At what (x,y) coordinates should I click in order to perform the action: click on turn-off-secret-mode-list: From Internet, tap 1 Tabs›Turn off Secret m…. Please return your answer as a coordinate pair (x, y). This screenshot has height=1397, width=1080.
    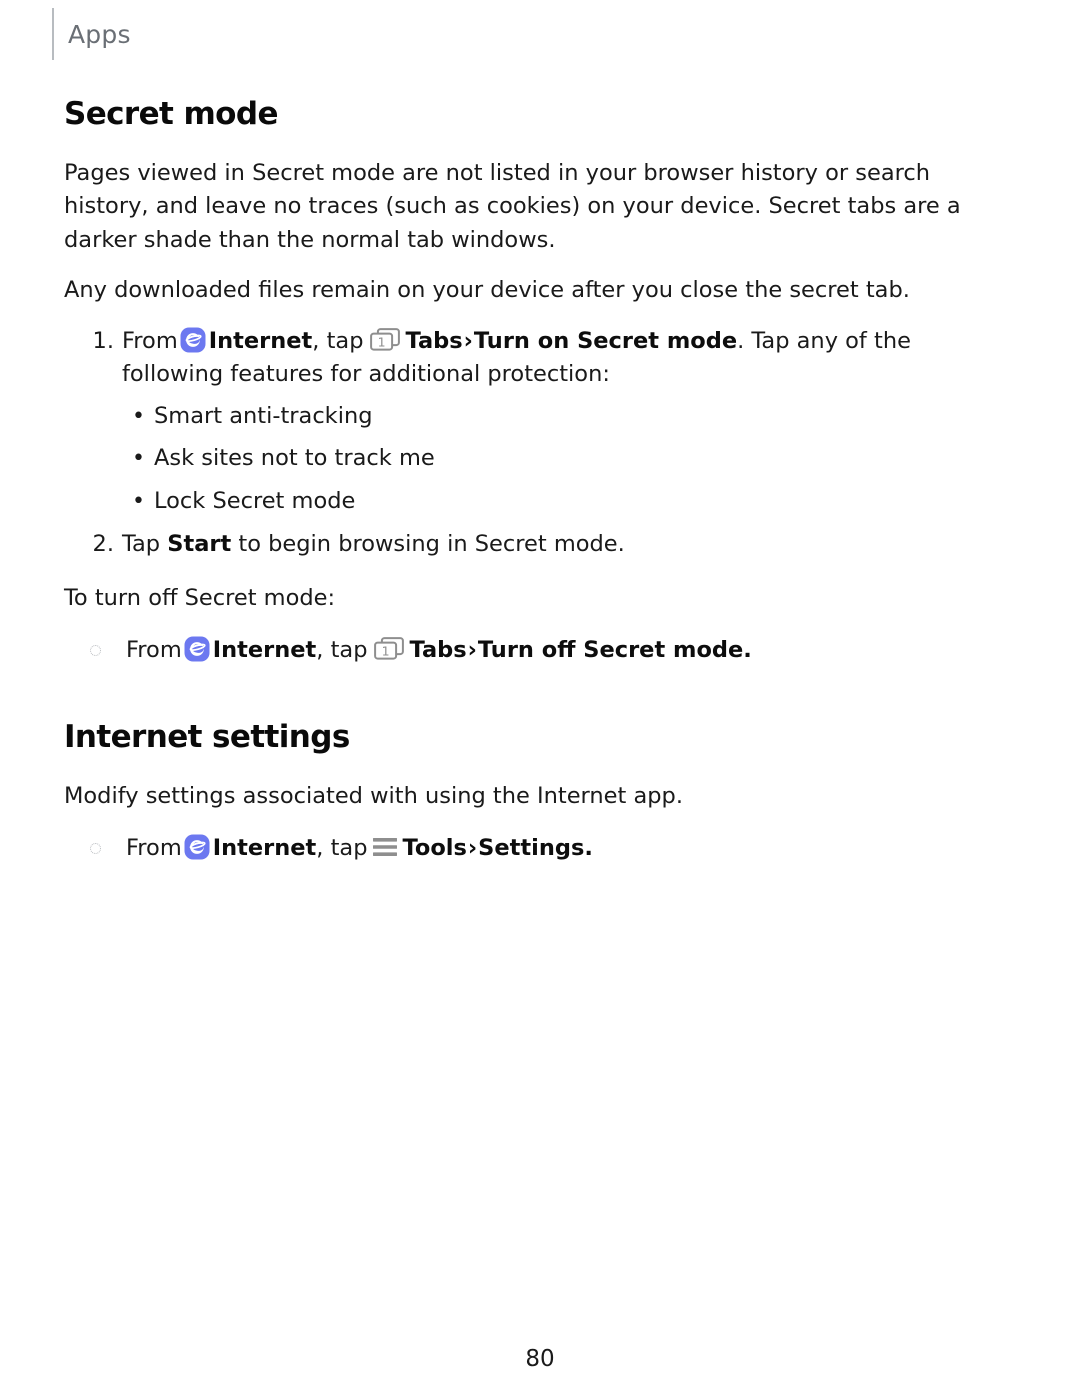
    Looking at the image, I should click on (536, 650).